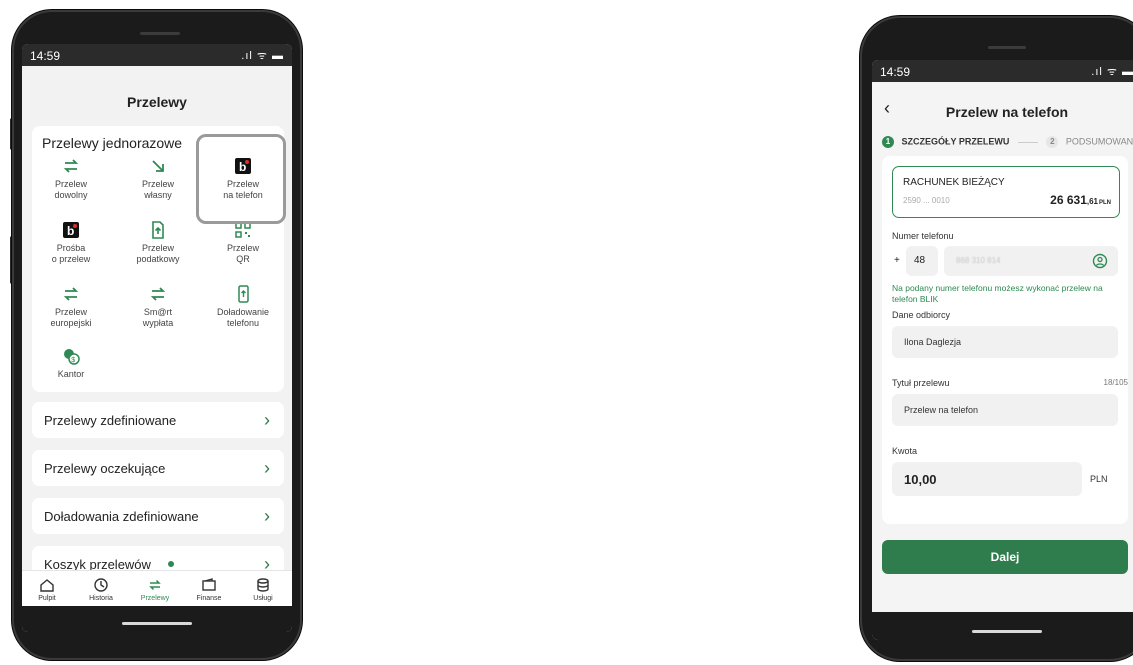  What do you see at coordinates (1099, 479) in the screenshot?
I see `amount-currency: PLN` at bounding box center [1099, 479].